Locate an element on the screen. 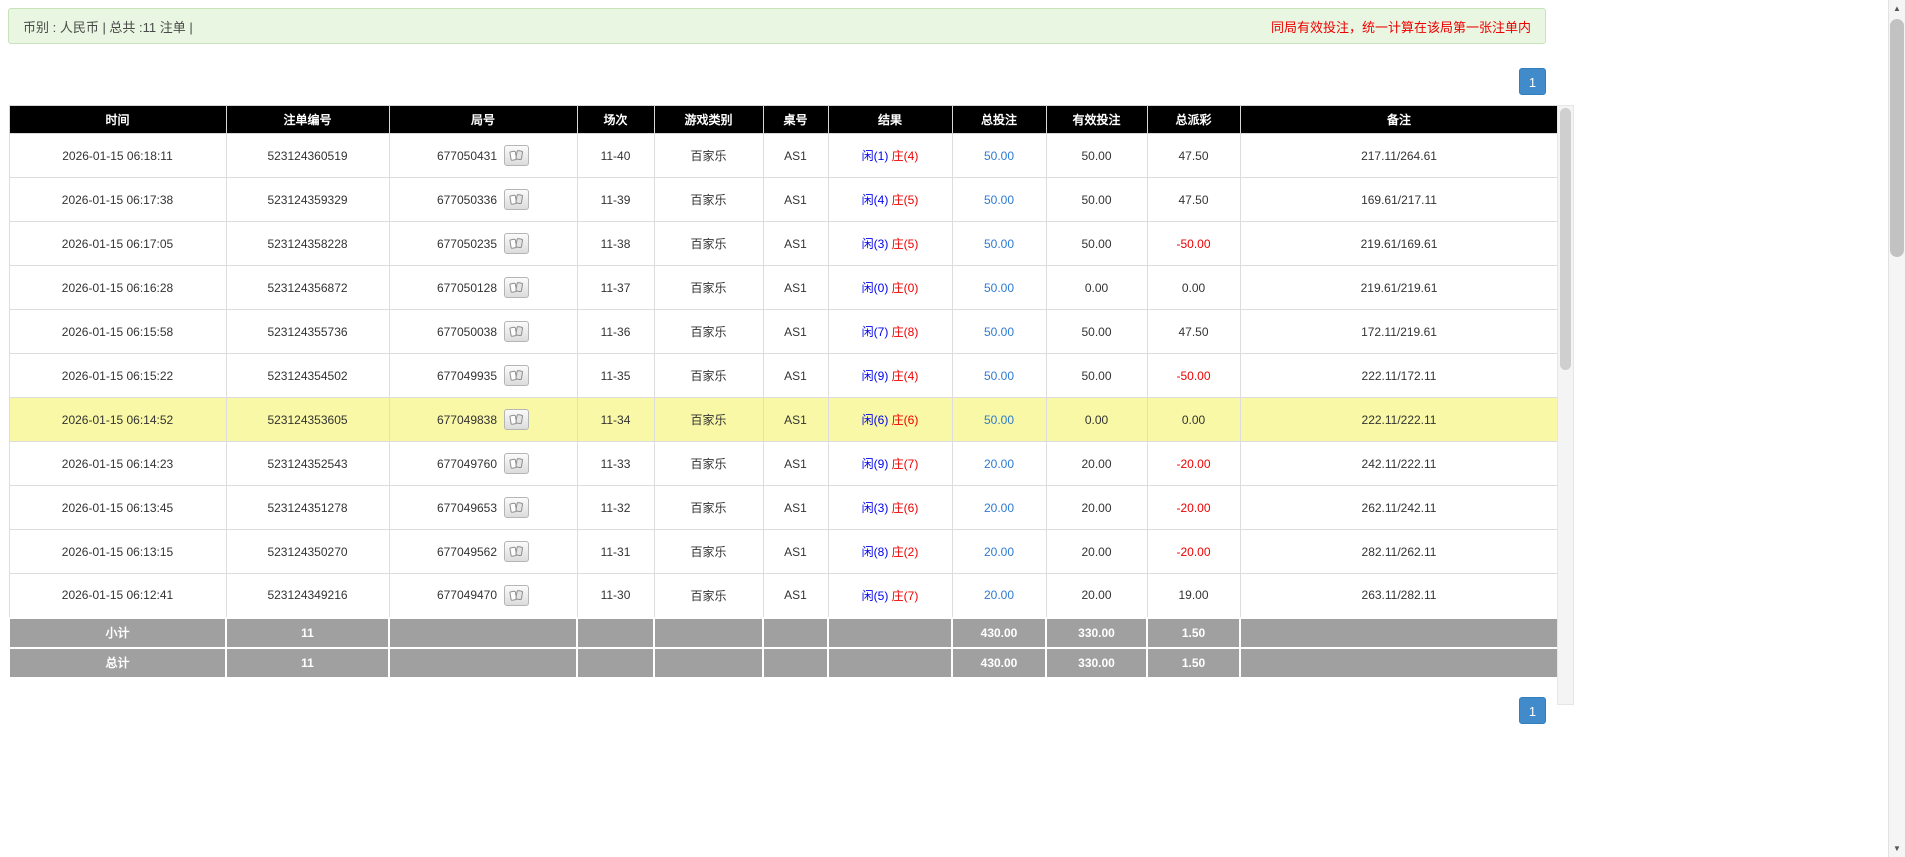 The width and height of the screenshot is (1905, 857). bet-id-cell: 523124356872 is located at coordinates (307, 287).